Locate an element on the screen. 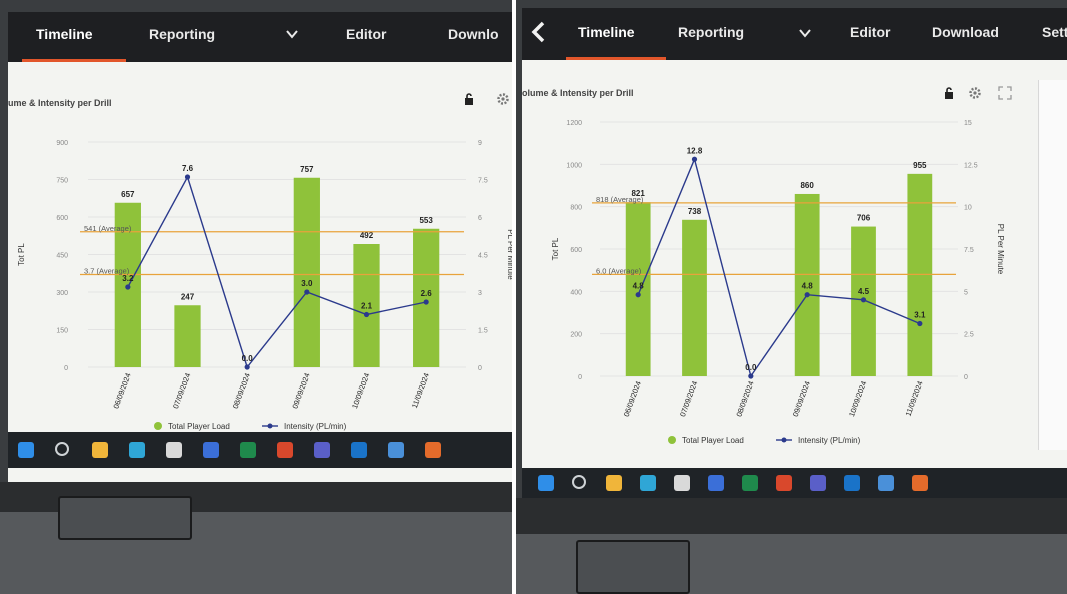 This screenshot has height=594, width=1067. intensity-data-label: 3.0 is located at coordinates (307, 283).